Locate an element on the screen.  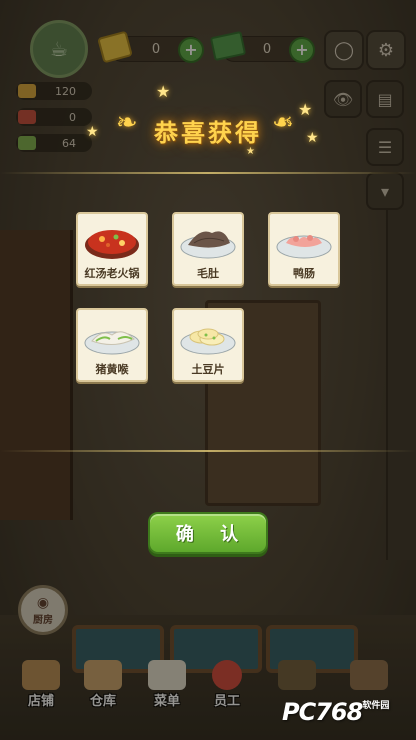
hotpot-dish-icon is located at coordinates (112, 244).